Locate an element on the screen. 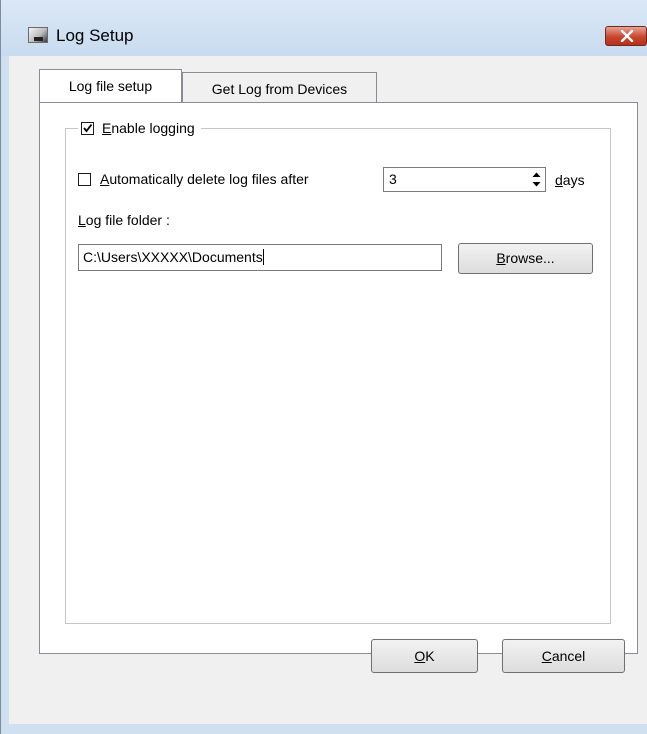 Image resolution: width=647 pixels, height=734 pixels. days-unit-label: days is located at coordinates (570, 180).